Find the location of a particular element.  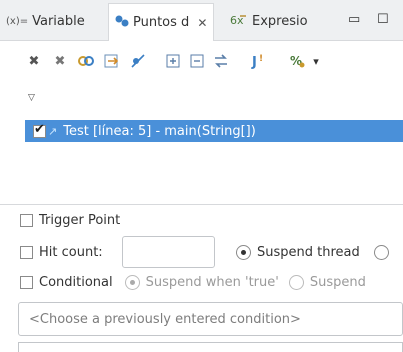

suspend-thread-label: Suspend thread is located at coordinates (308, 252).